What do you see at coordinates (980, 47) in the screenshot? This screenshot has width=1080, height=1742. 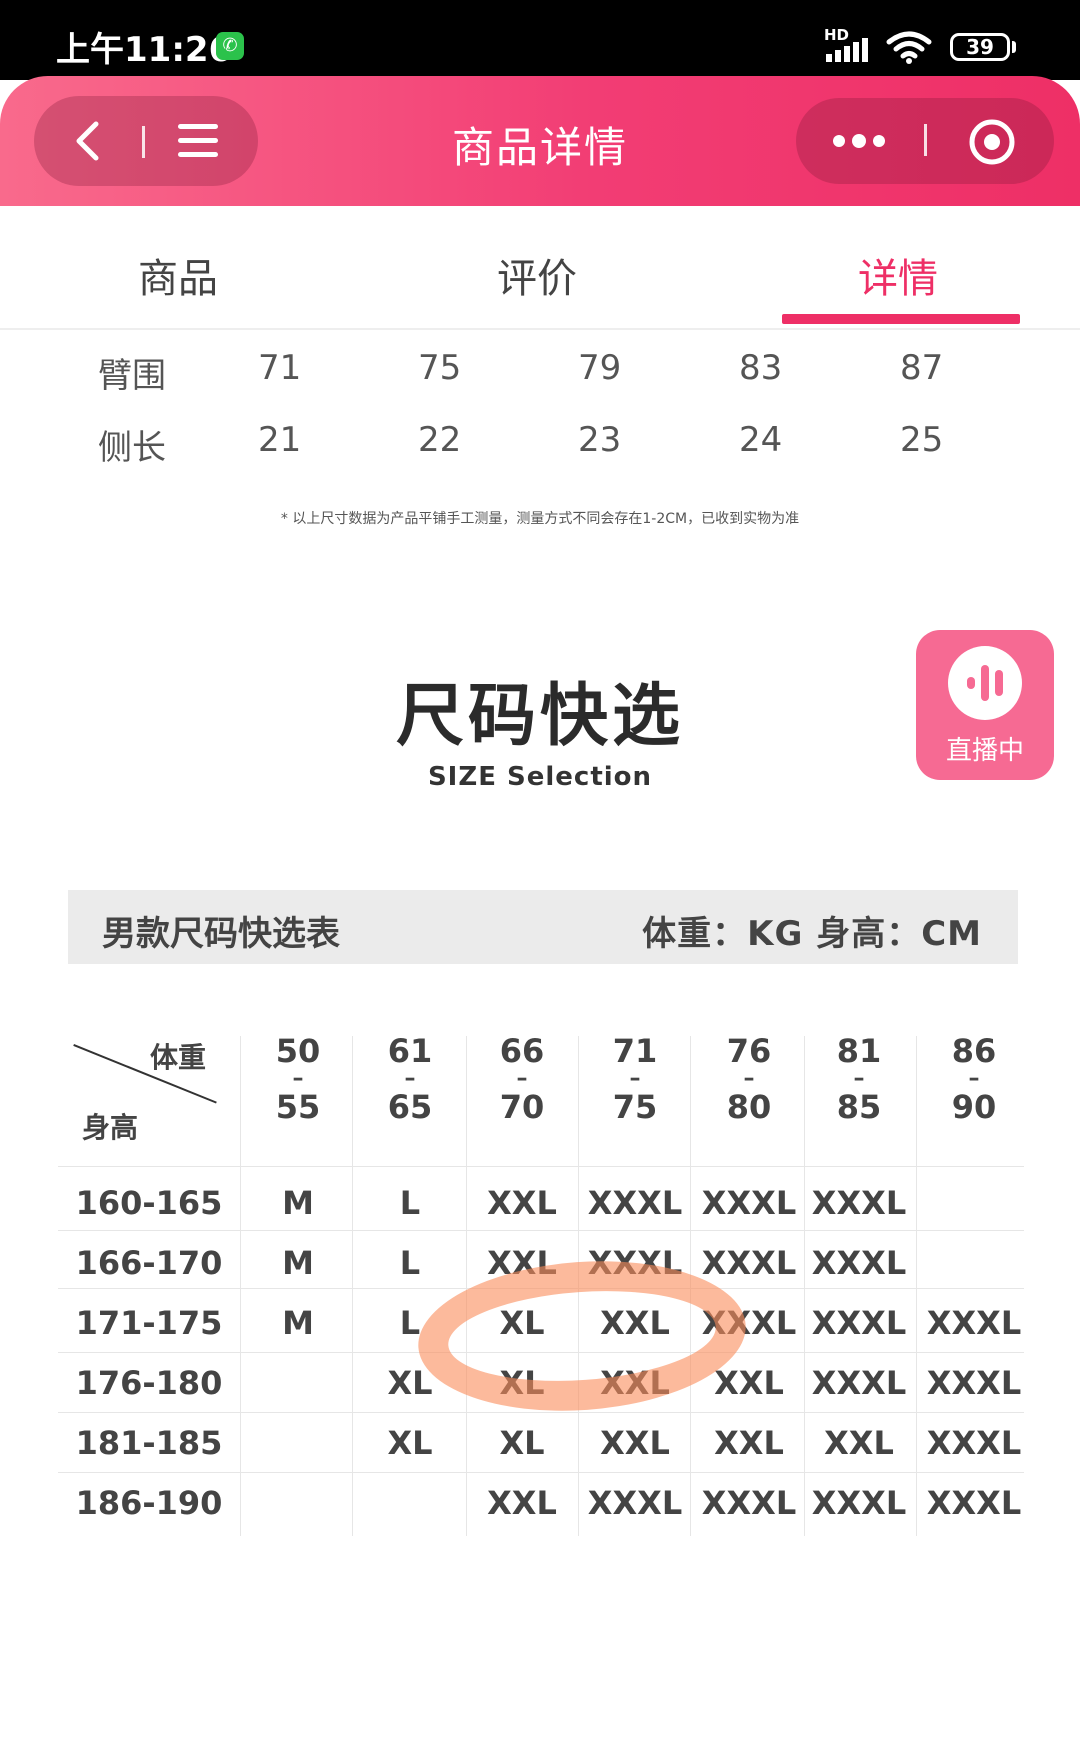 I see `battery-indicator: 39` at bounding box center [980, 47].